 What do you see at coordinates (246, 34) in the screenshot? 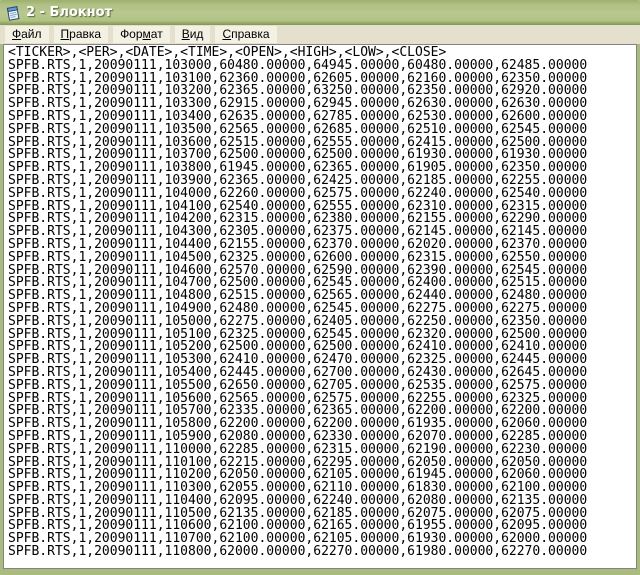
I see `menu-item-help: Справка` at bounding box center [246, 34].